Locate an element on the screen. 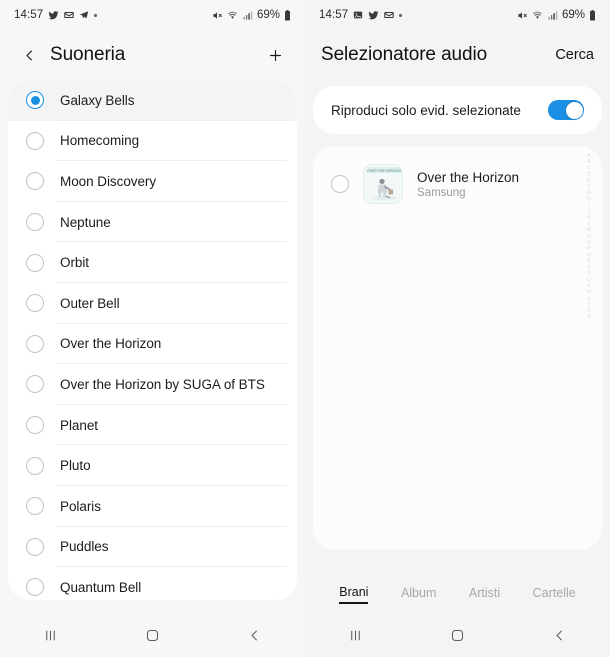 The height and width of the screenshot is (657, 610). index-letter: H is located at coordinates (589, 199).